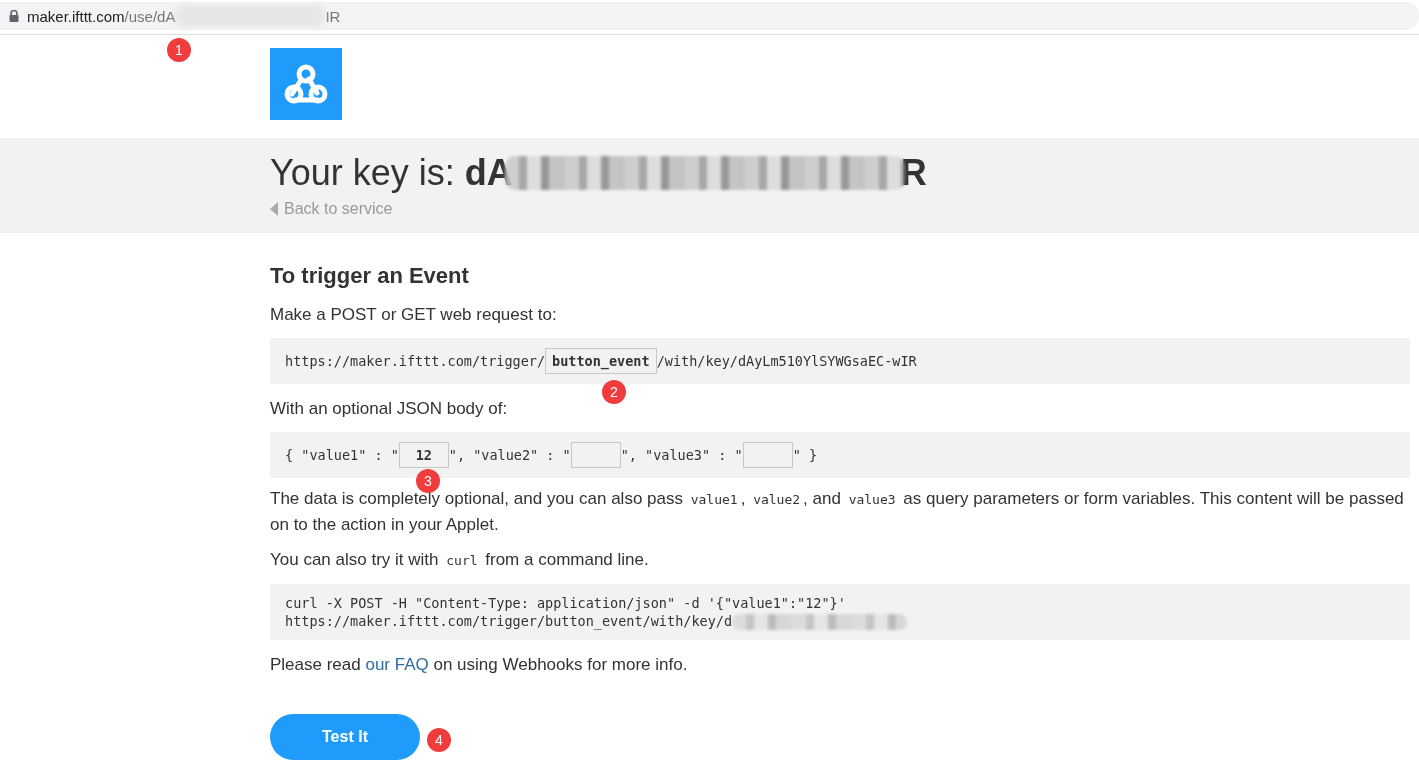  What do you see at coordinates (709, 16) in the screenshot?
I see `address-bar: maker.ifttt.com/use/dA IR` at bounding box center [709, 16].